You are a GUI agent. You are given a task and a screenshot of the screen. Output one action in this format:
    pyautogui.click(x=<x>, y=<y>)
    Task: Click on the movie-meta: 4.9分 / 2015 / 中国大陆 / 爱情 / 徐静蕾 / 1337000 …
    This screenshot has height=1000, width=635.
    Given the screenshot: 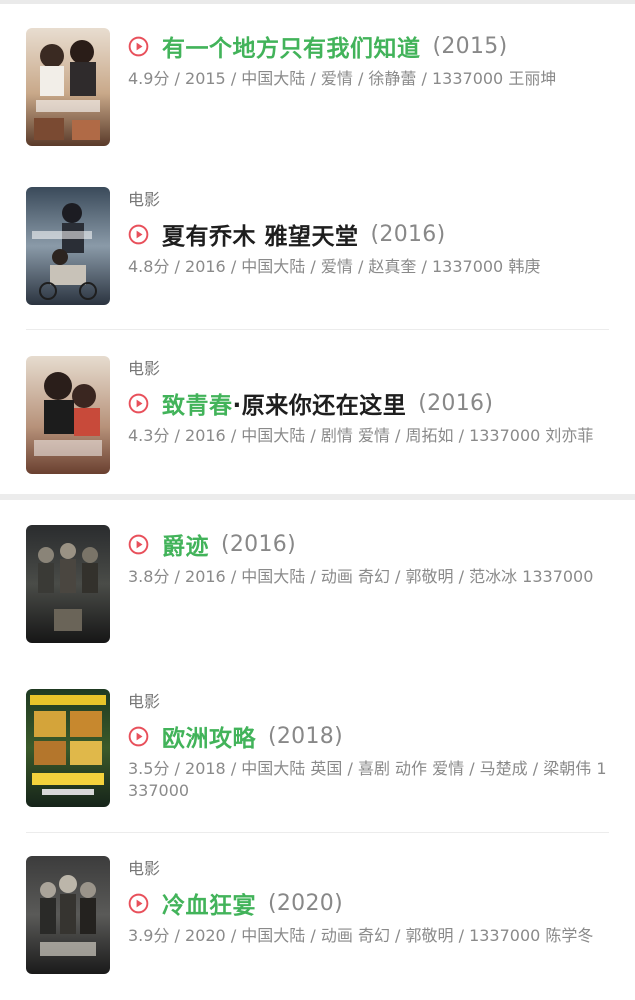 What is the action you would take?
    pyautogui.click(x=342, y=78)
    